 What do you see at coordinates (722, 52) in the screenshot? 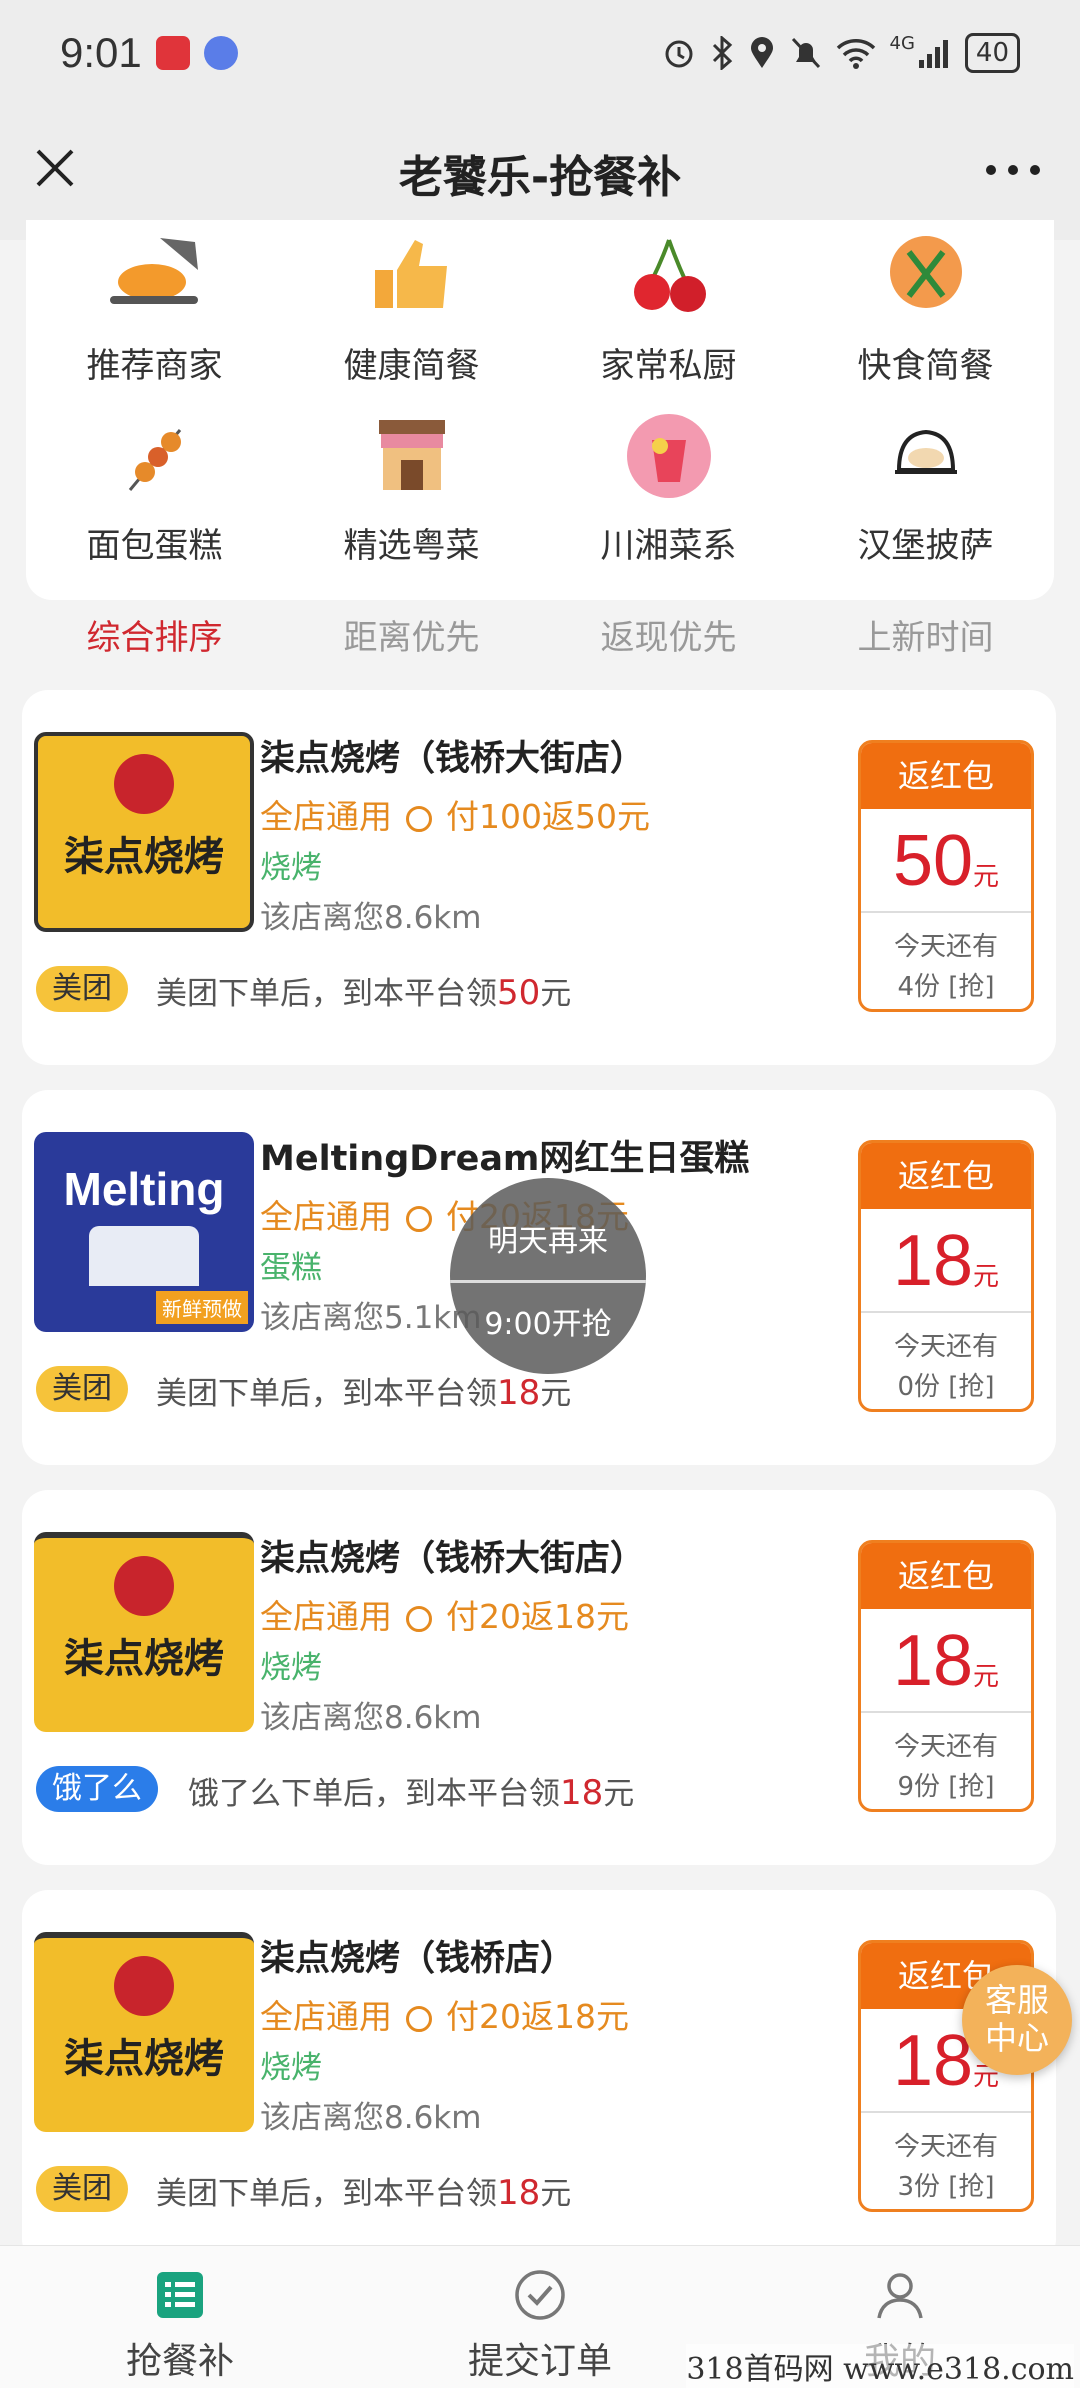
I see `bluetooth-icon` at bounding box center [722, 52].